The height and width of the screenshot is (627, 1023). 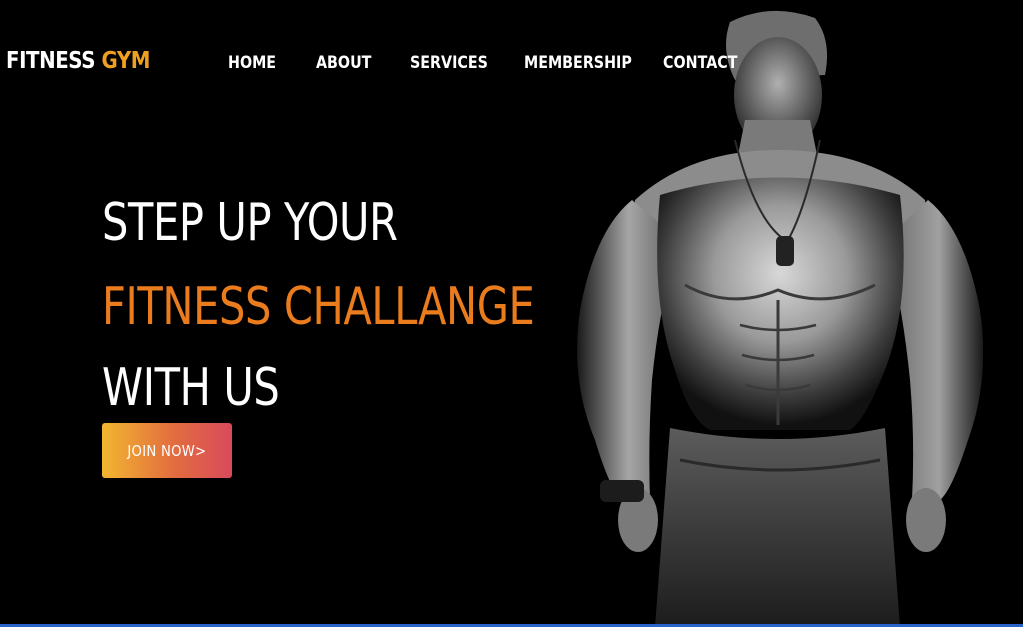 I want to click on hero-headline-line1: STEP UP YOUR, so click(x=250, y=223).